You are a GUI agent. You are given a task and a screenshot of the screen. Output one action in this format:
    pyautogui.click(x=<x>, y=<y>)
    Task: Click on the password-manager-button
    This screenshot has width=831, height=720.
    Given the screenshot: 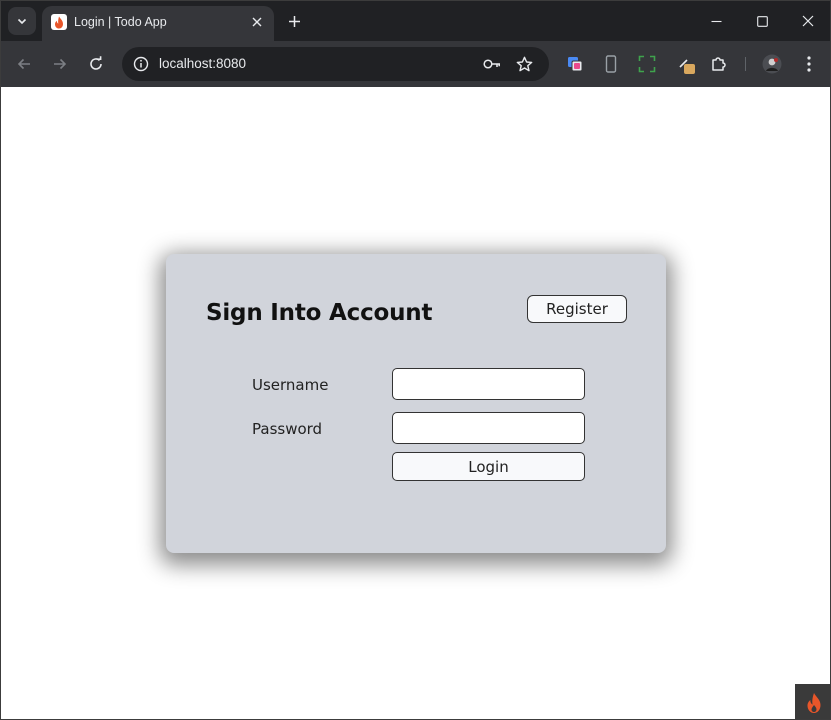 What is the action you would take?
    pyautogui.click(x=492, y=64)
    